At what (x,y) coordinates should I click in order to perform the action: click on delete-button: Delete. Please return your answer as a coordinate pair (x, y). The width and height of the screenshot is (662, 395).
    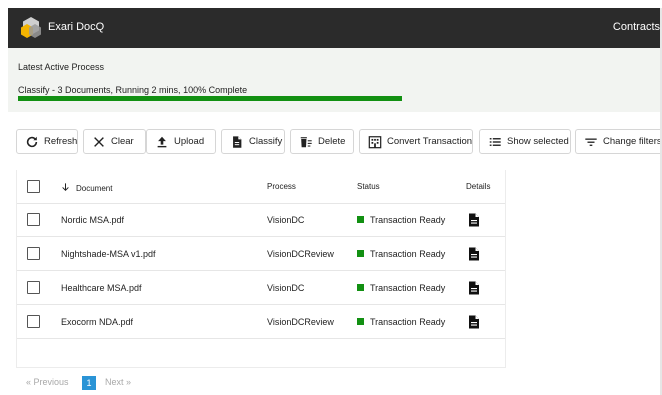
    Looking at the image, I should click on (322, 141).